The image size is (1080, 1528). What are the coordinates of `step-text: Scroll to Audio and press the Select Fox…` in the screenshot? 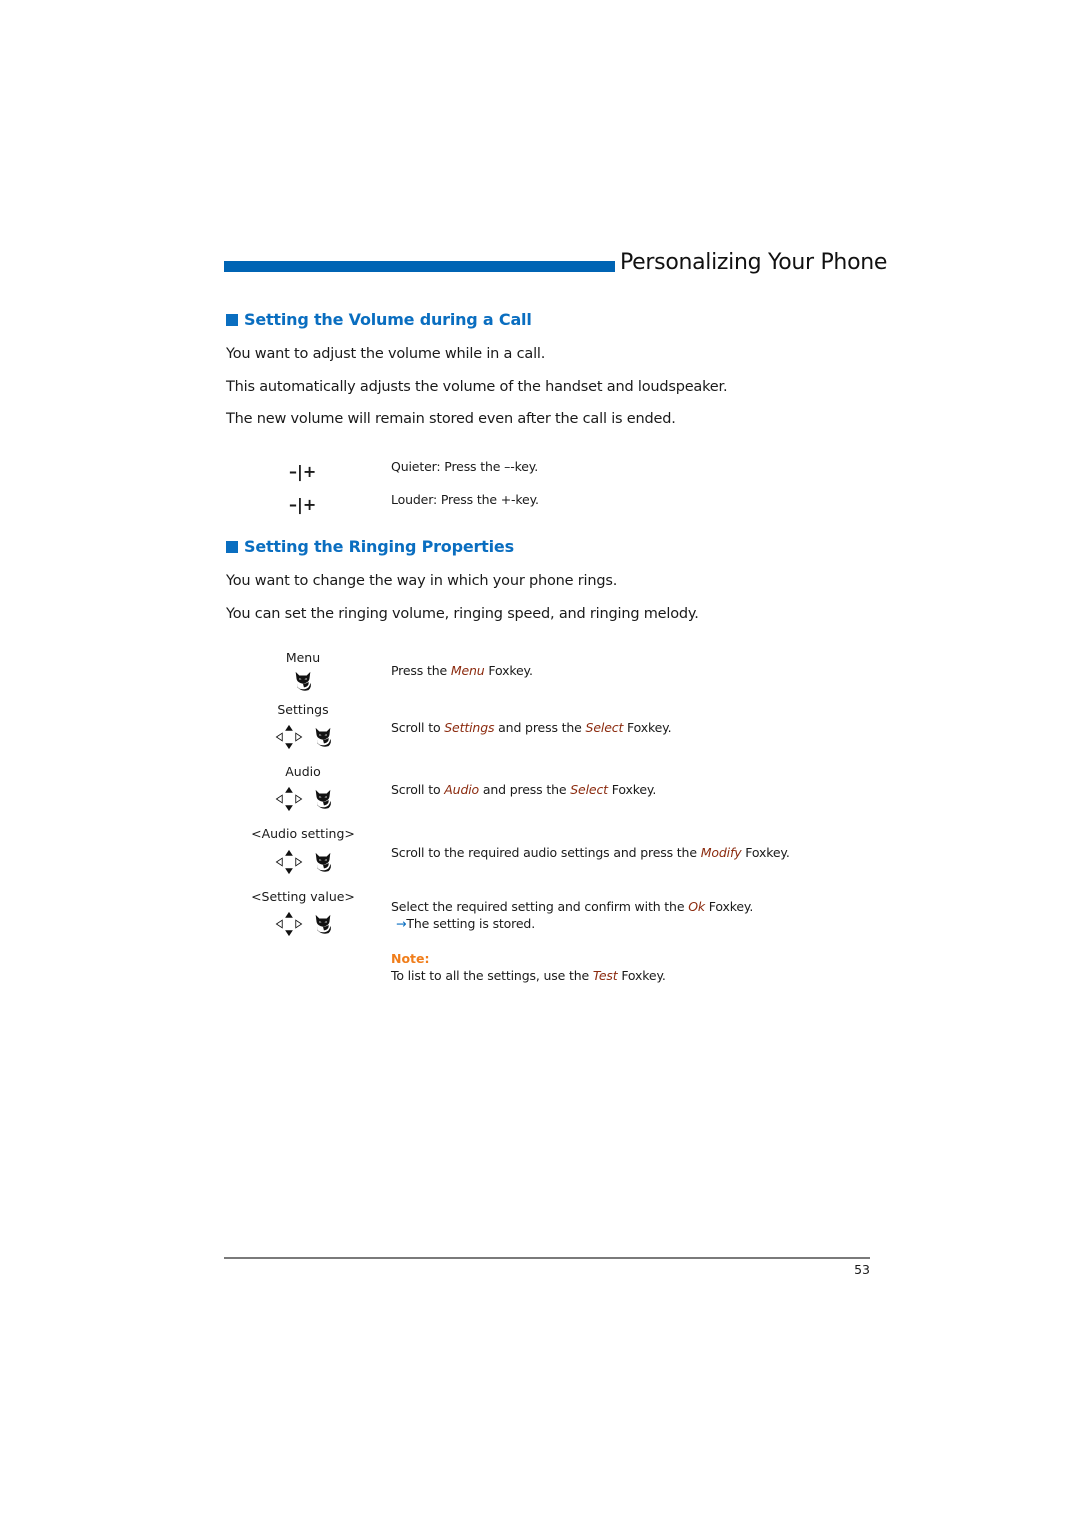 It's located at (524, 789).